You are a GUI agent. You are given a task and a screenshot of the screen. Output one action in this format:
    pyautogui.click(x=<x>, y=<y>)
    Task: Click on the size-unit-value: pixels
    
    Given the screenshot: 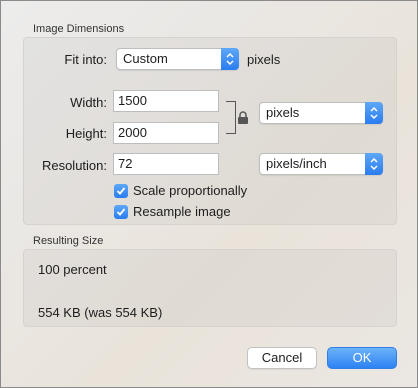 What is the action you would take?
    pyautogui.click(x=283, y=112)
    